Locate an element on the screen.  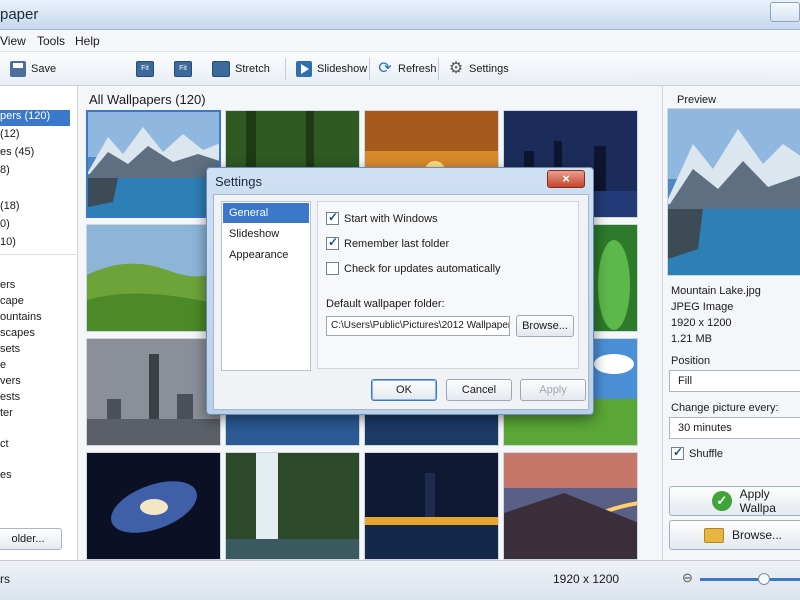
slideshow-label: Slideshow is located at coordinates (342, 69).